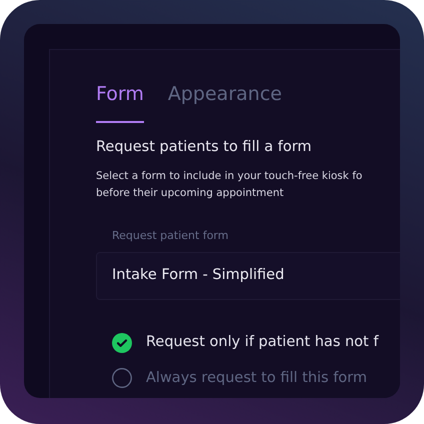  I want to click on tab: Appearance, so click(225, 101).